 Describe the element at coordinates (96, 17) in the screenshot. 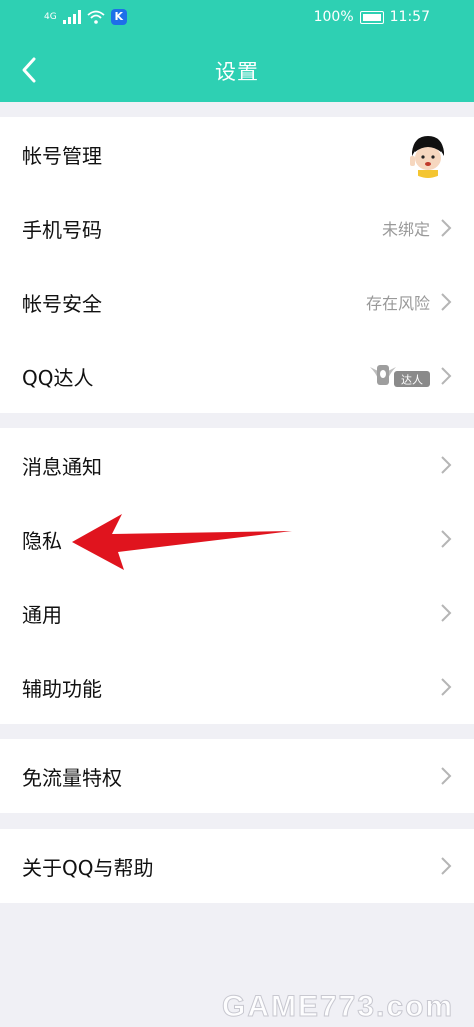

I see `wifi-icon` at that location.